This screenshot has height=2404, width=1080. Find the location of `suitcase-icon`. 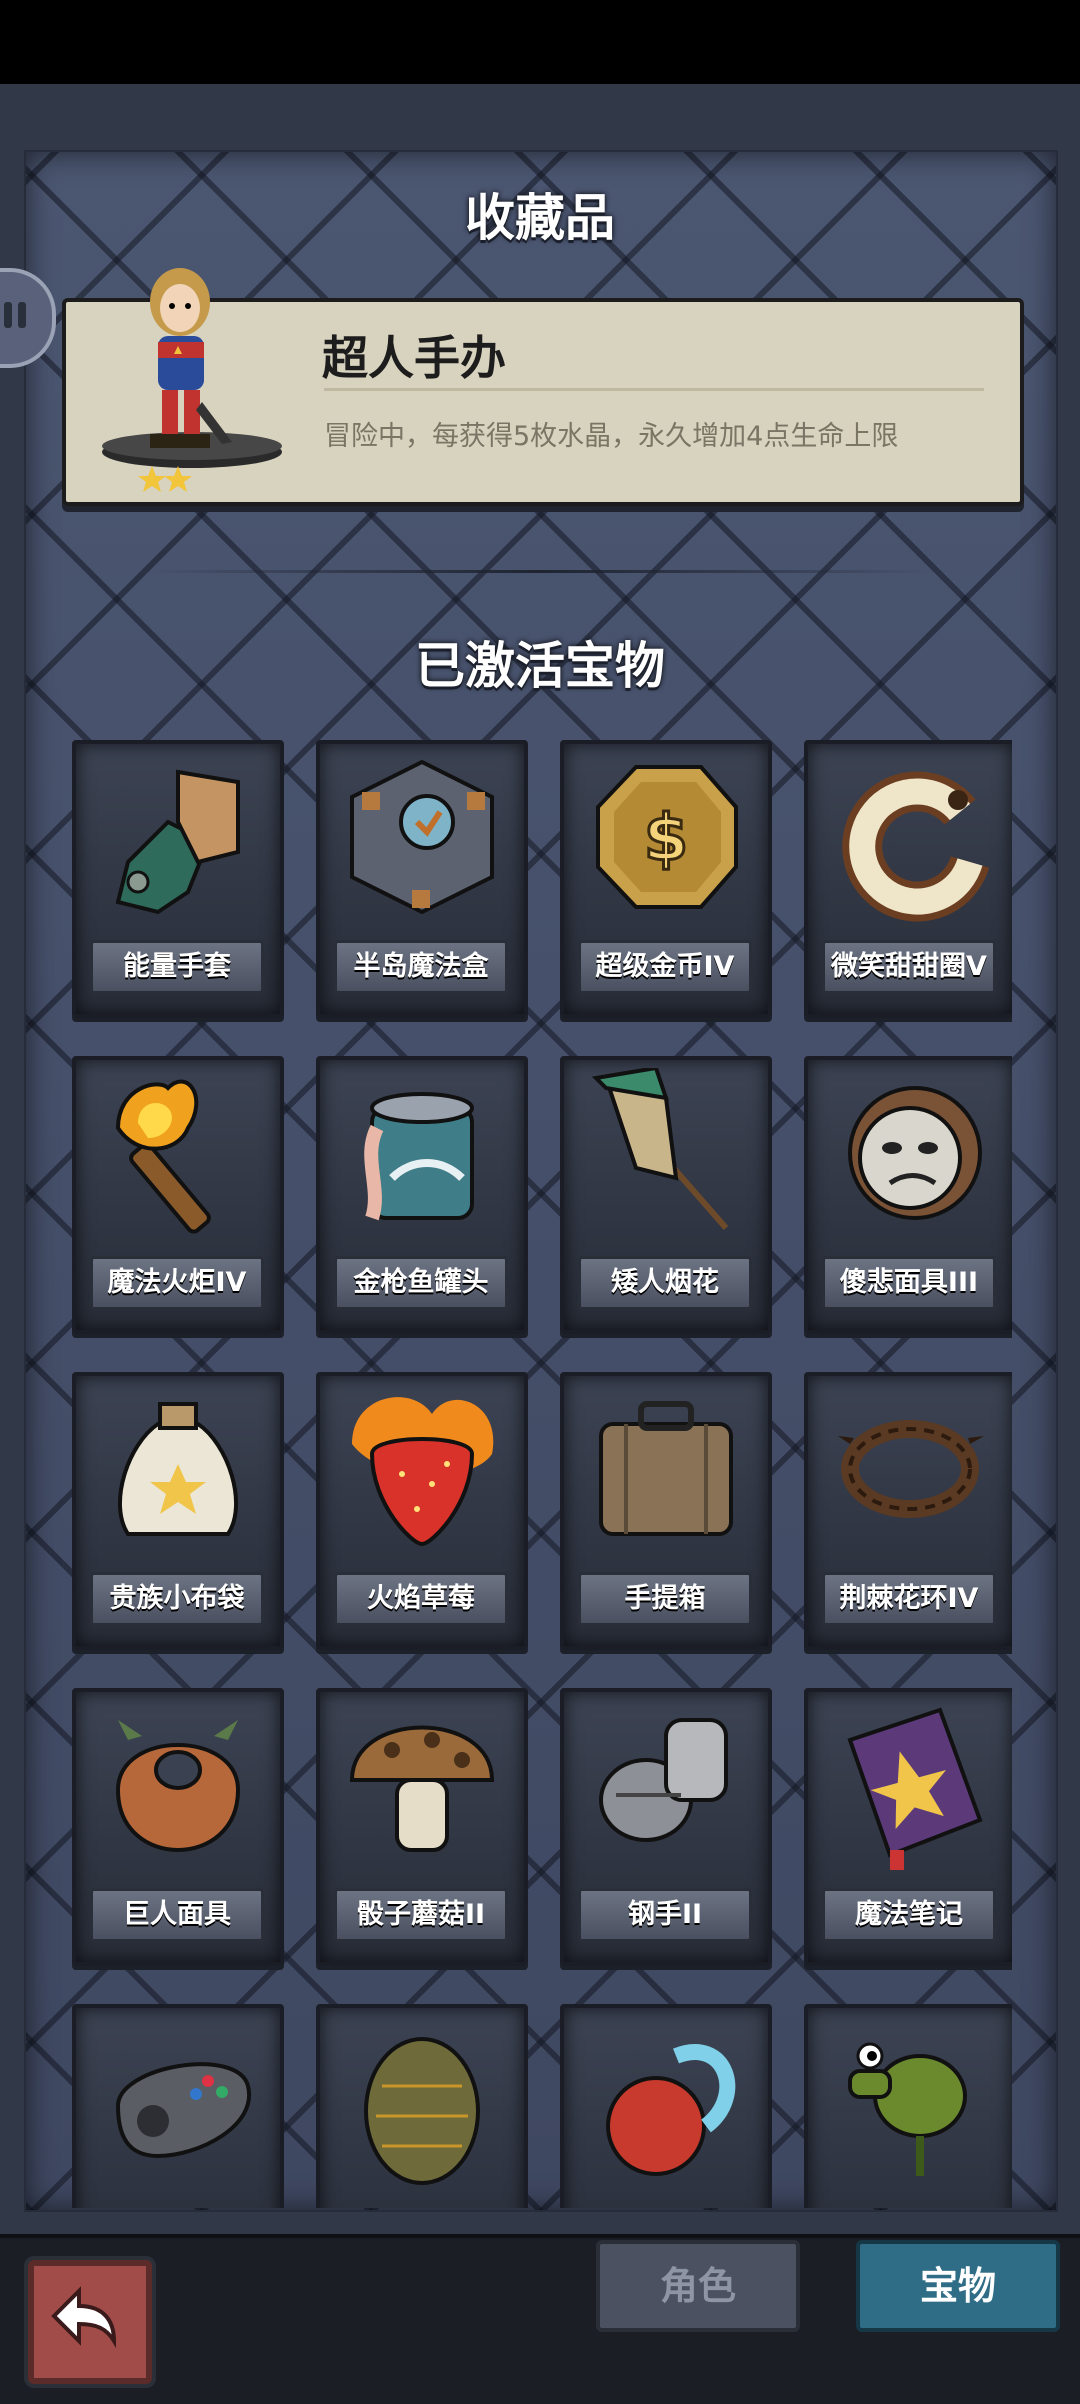

suitcase-icon is located at coordinates (666, 1468).